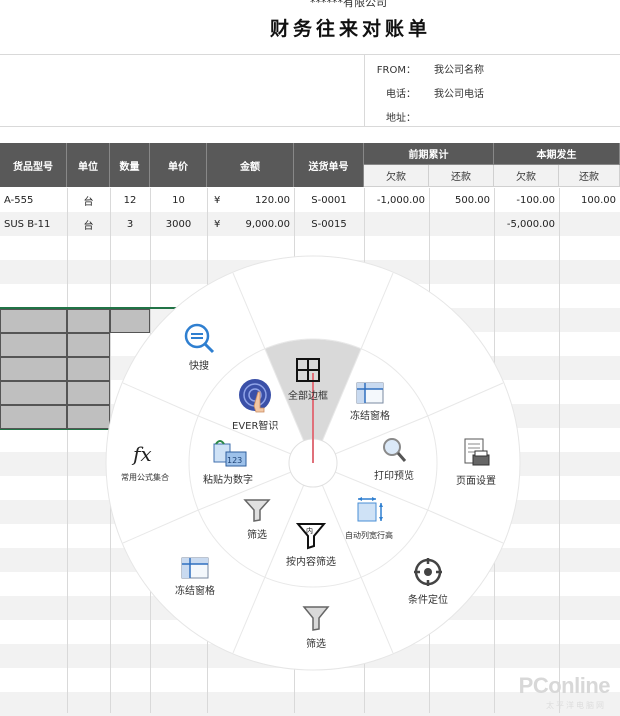  I want to click on menu-quick-search-label: 快搜, so click(199, 366).